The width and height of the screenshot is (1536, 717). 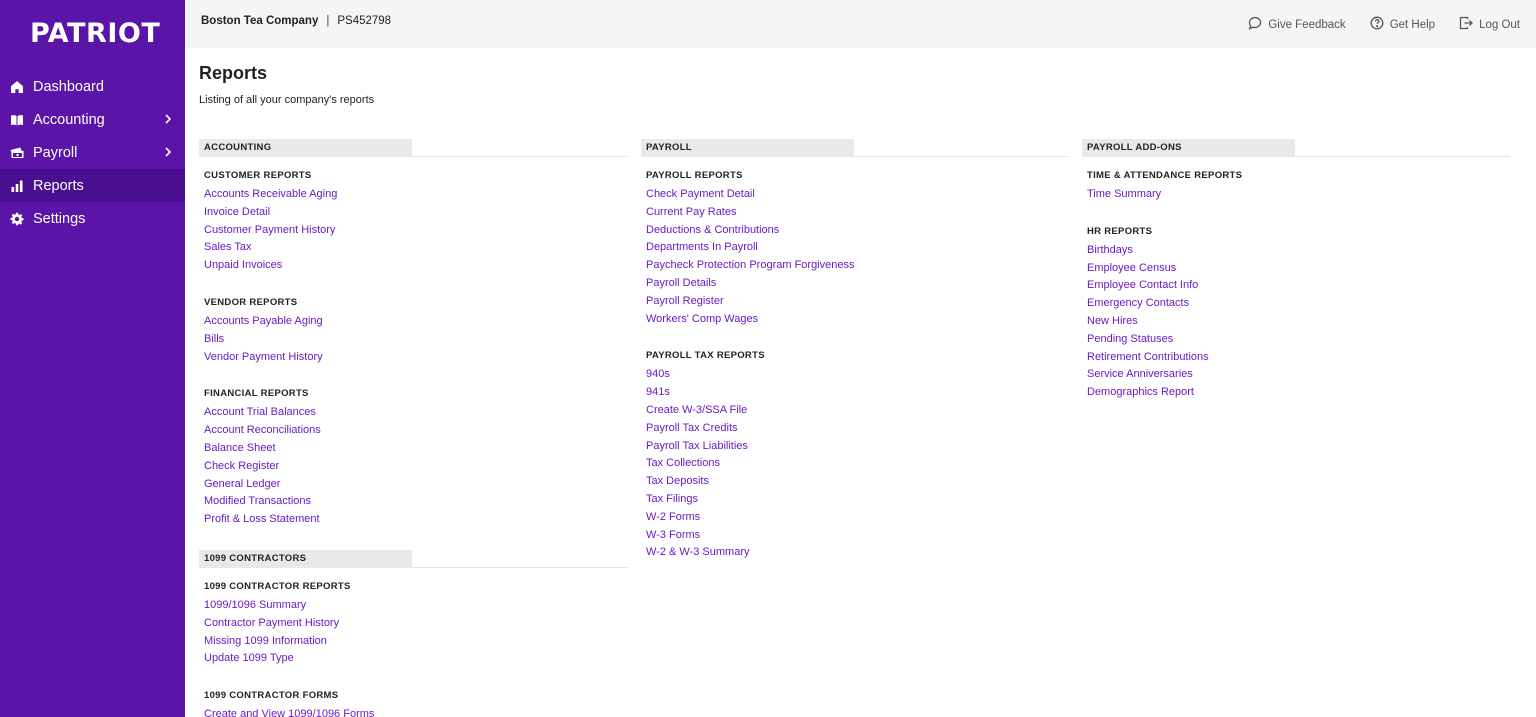 I want to click on sidebar-item-payroll: Payroll, so click(x=92, y=152).